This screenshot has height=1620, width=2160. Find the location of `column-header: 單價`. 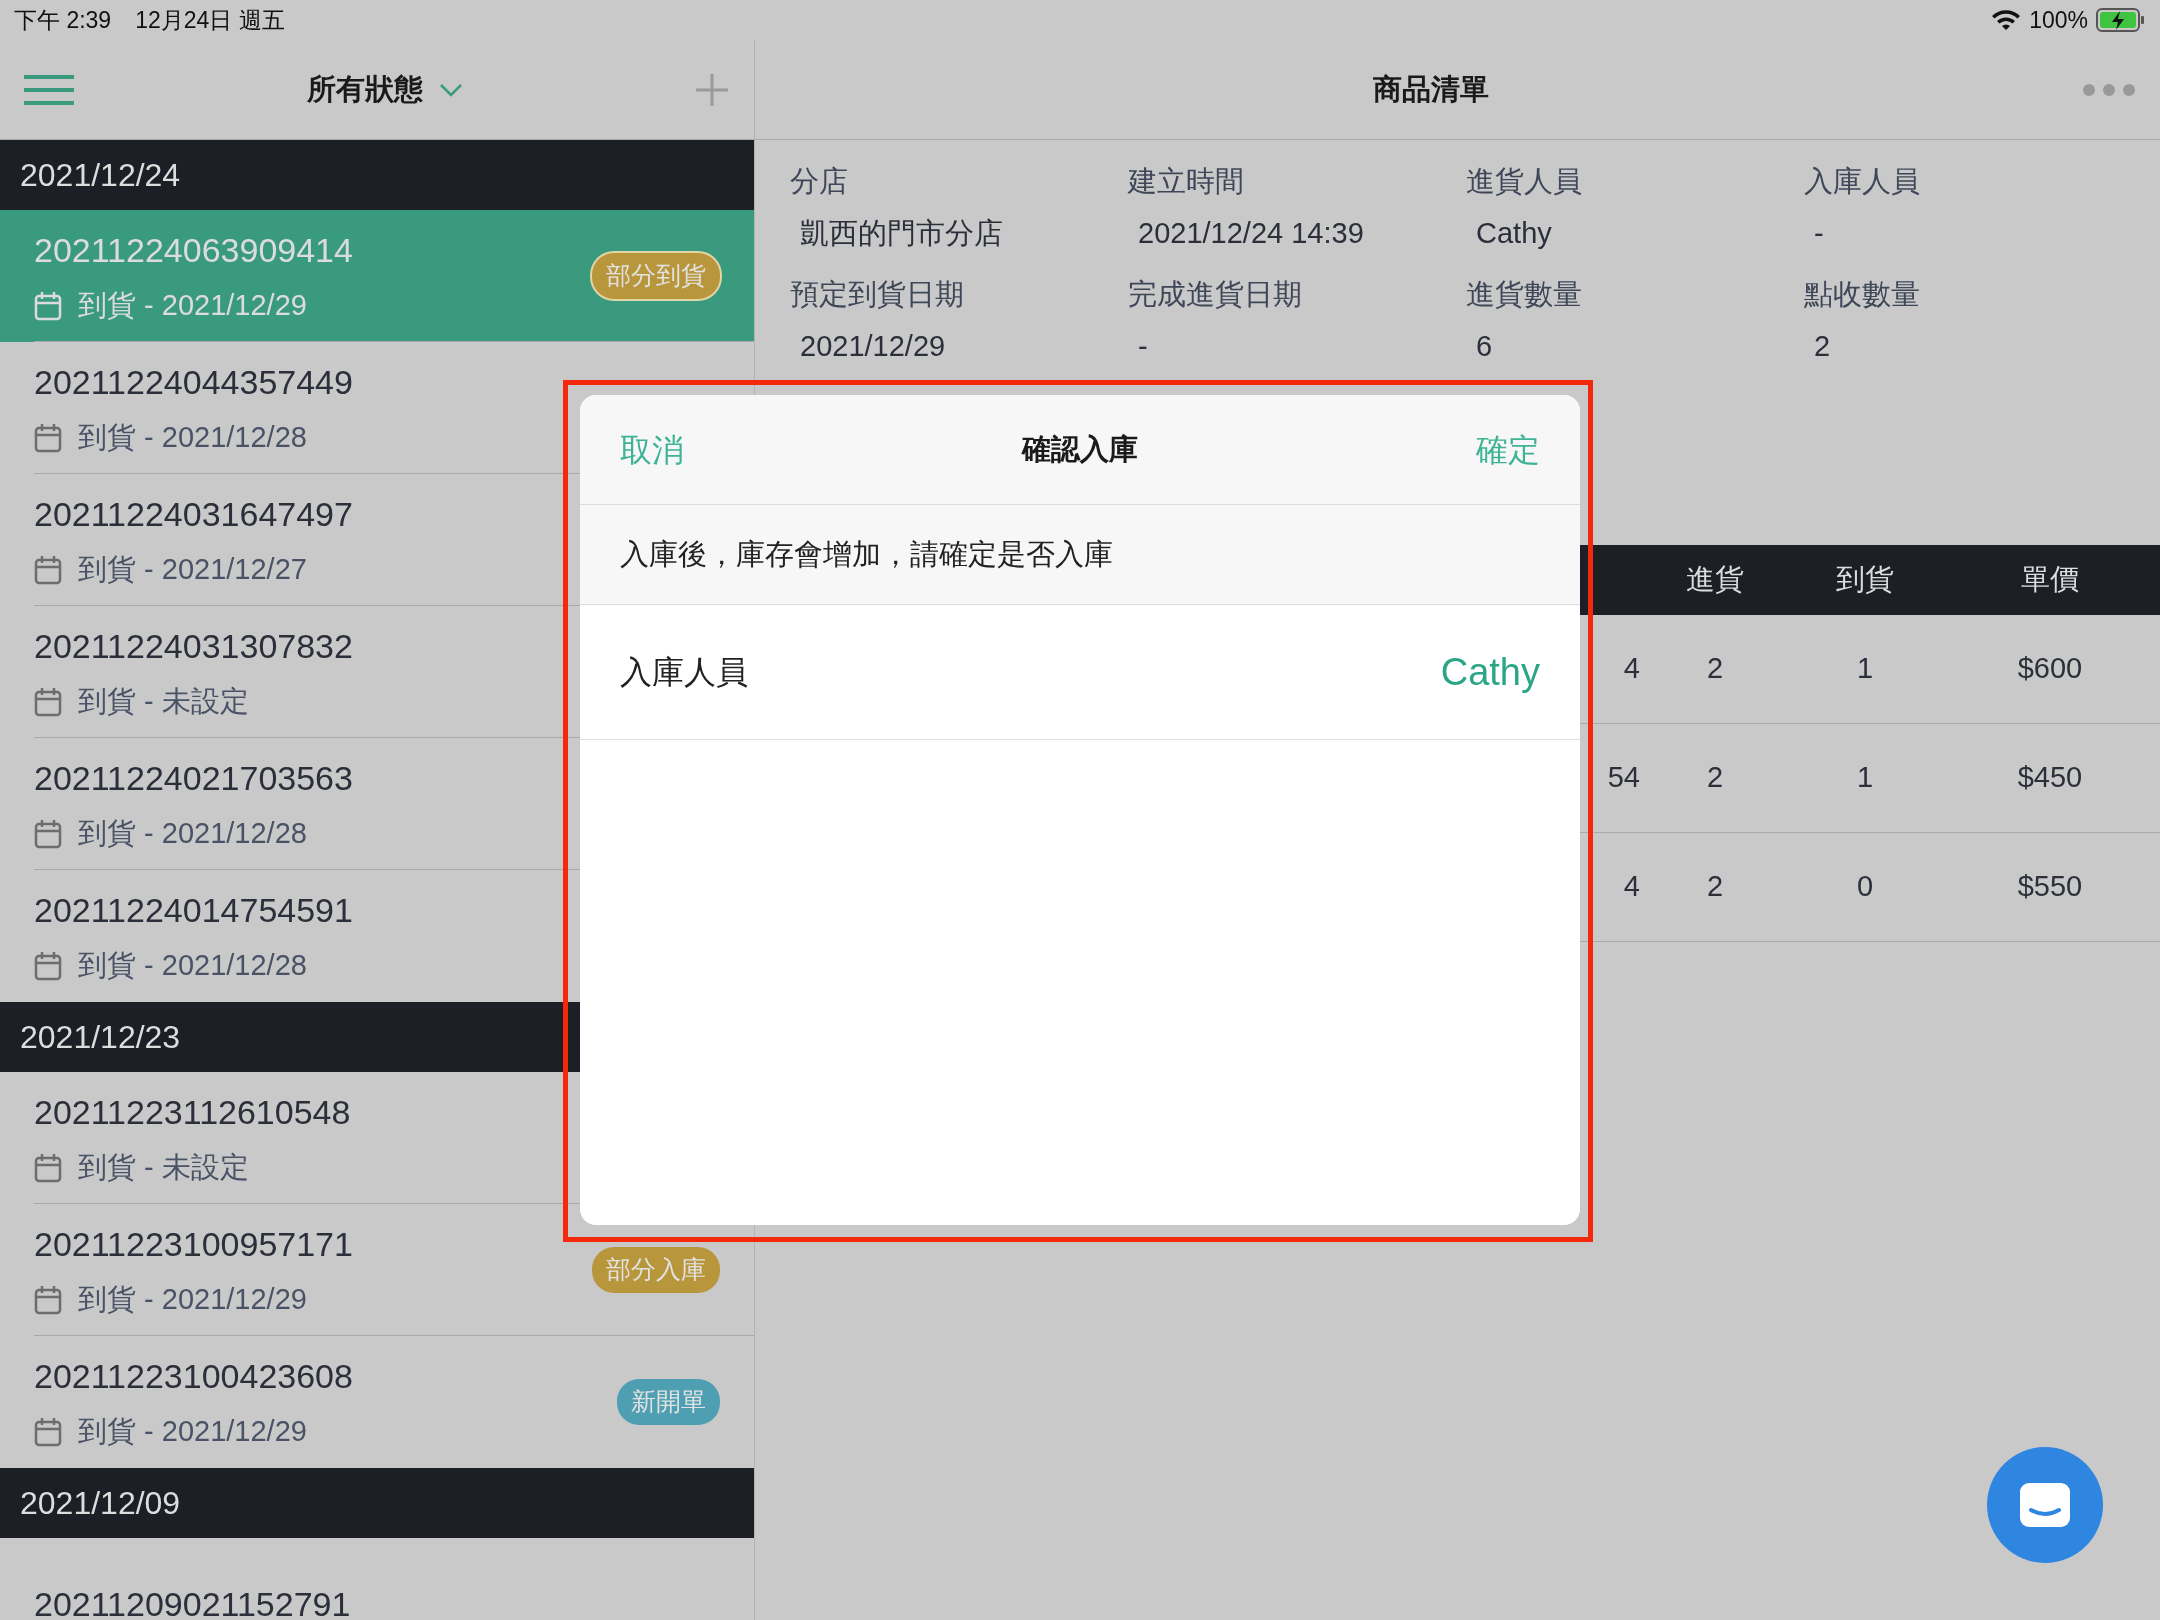

column-header: 單價 is located at coordinates (2050, 579).